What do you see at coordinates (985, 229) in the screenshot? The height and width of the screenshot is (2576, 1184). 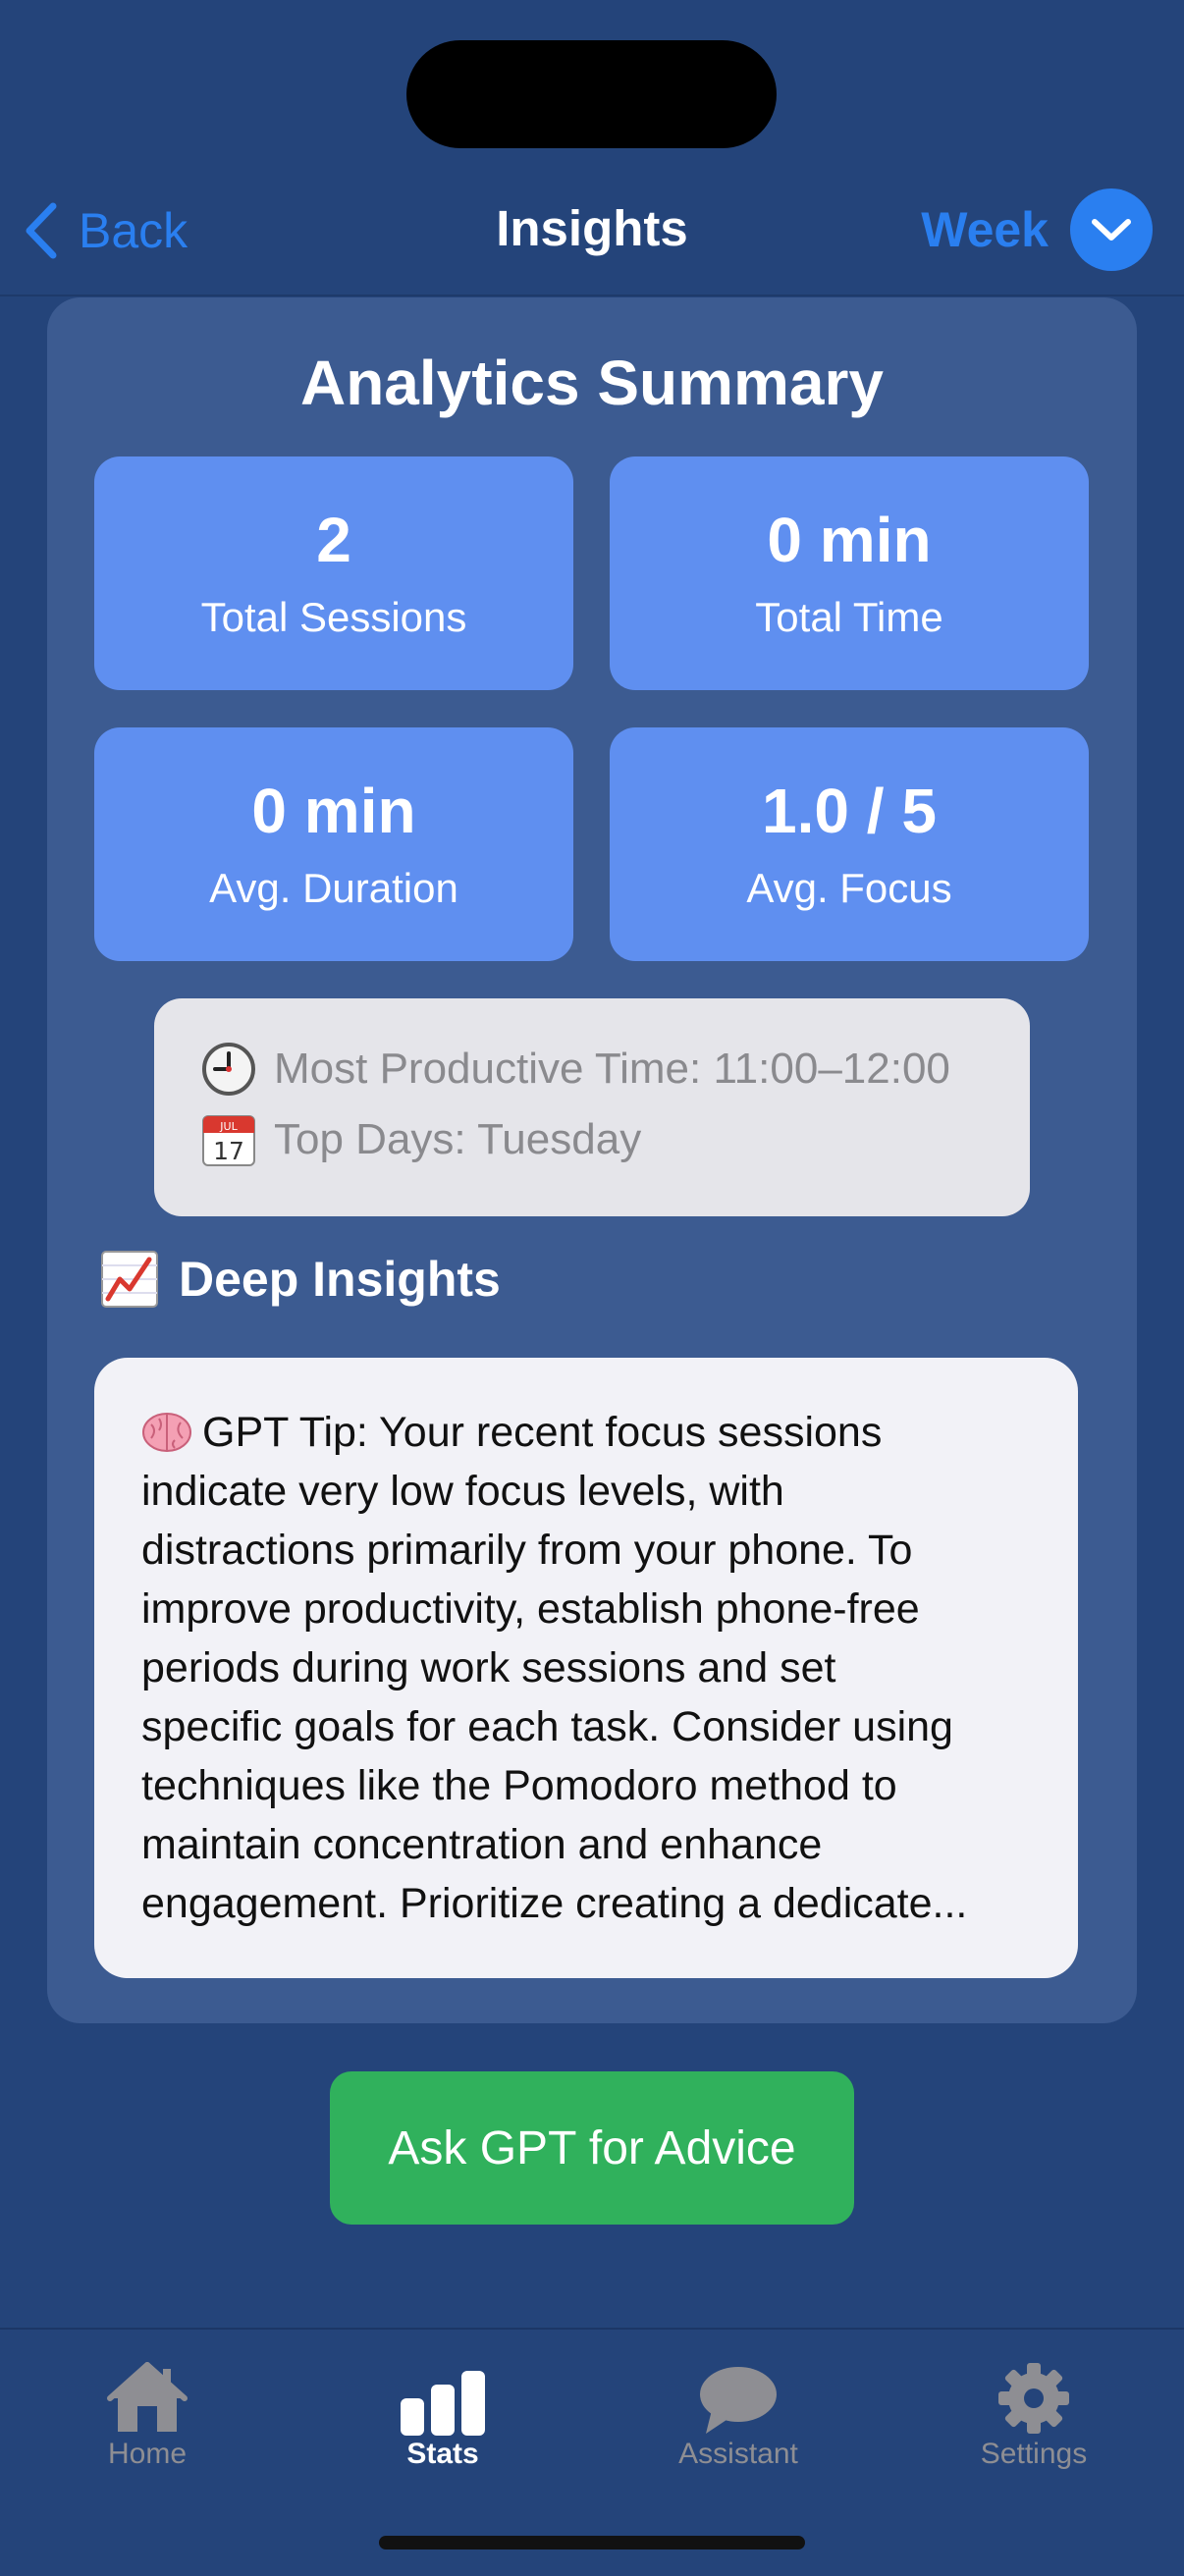 I see `period-label: Week` at bounding box center [985, 229].